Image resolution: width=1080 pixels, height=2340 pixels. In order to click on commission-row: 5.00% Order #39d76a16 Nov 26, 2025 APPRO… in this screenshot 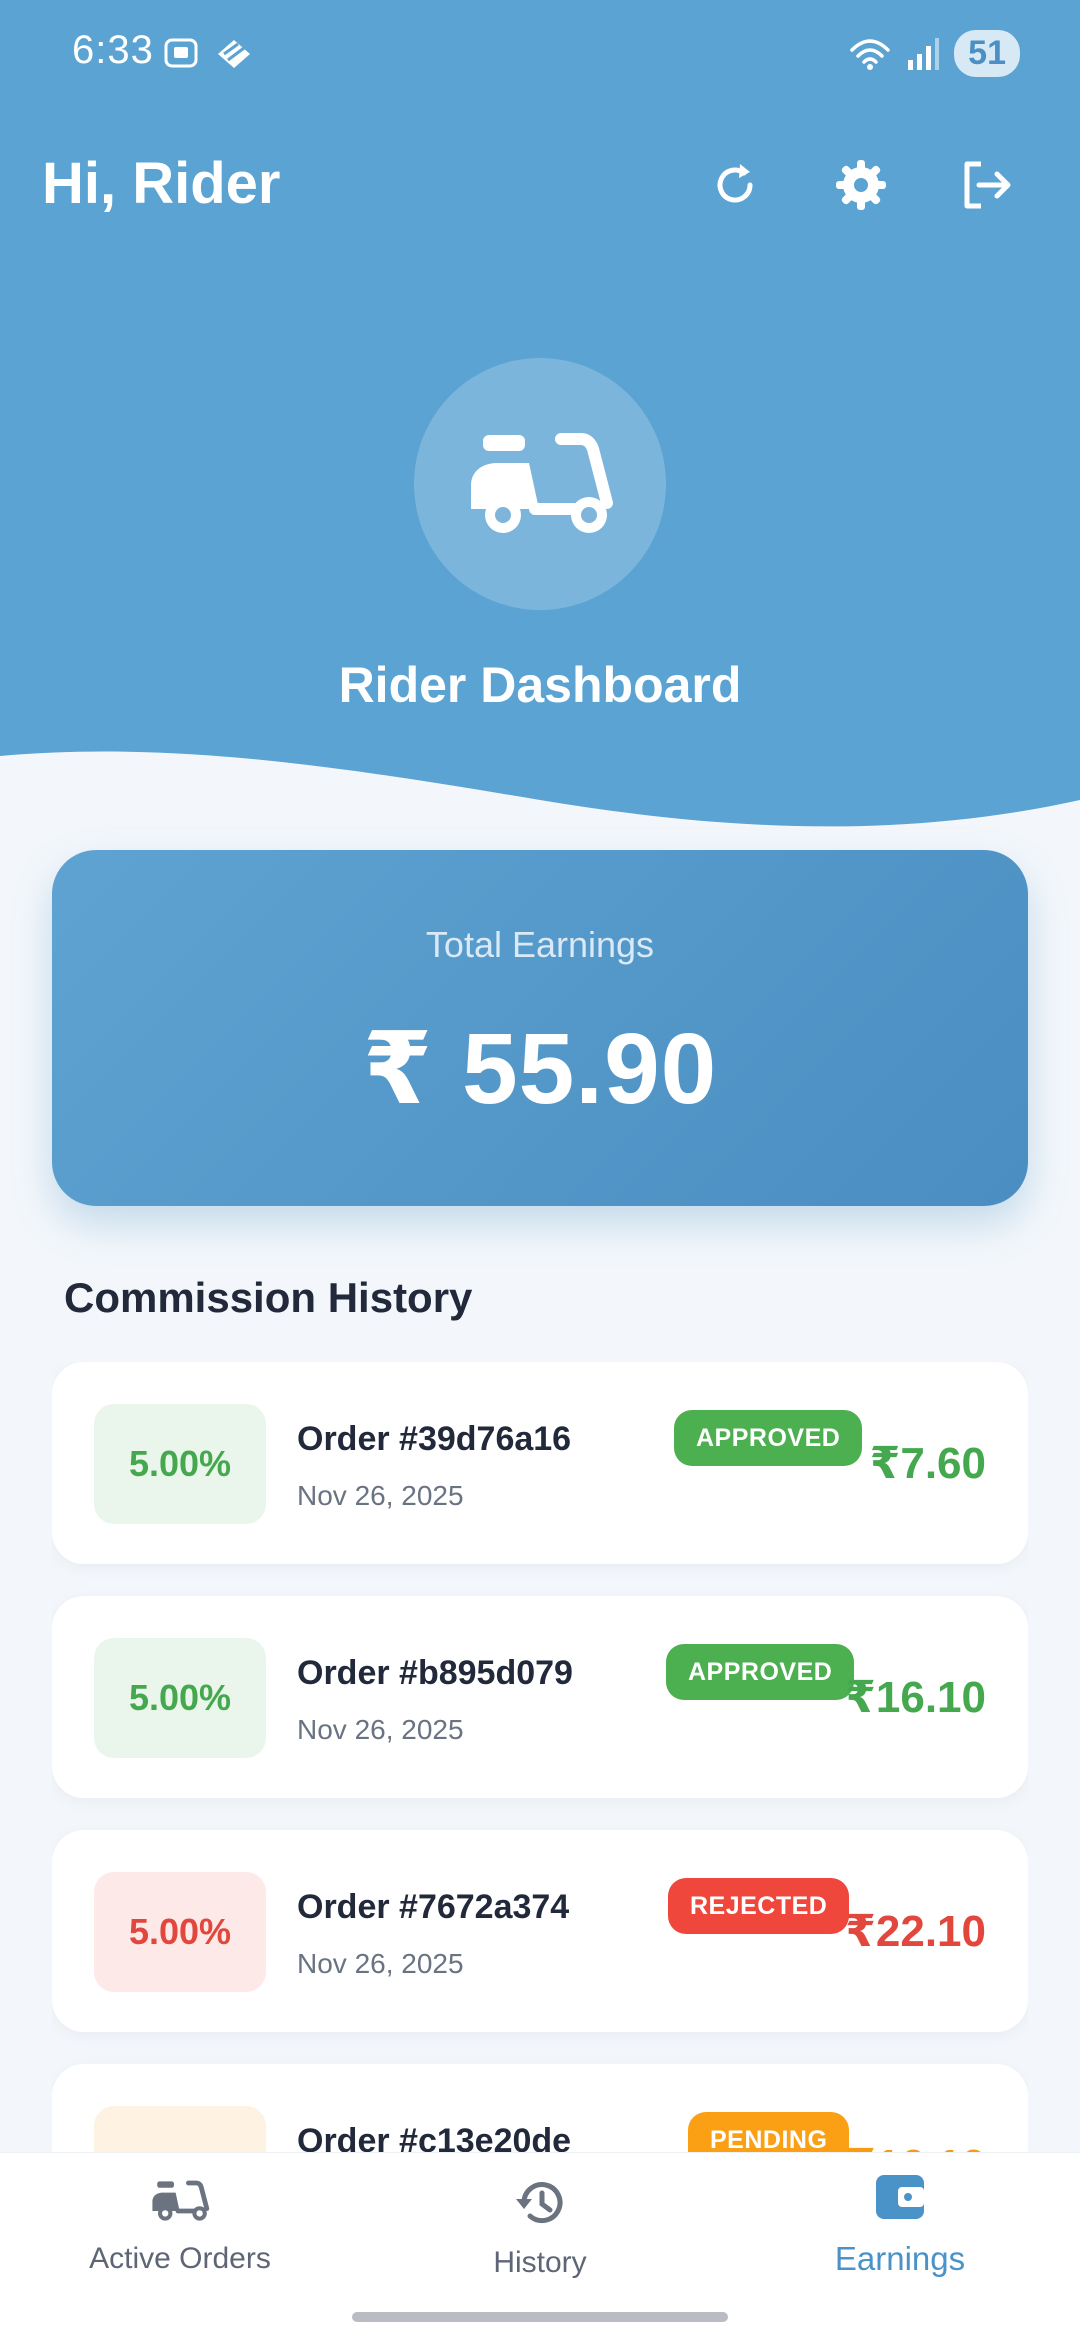, I will do `click(540, 1463)`.